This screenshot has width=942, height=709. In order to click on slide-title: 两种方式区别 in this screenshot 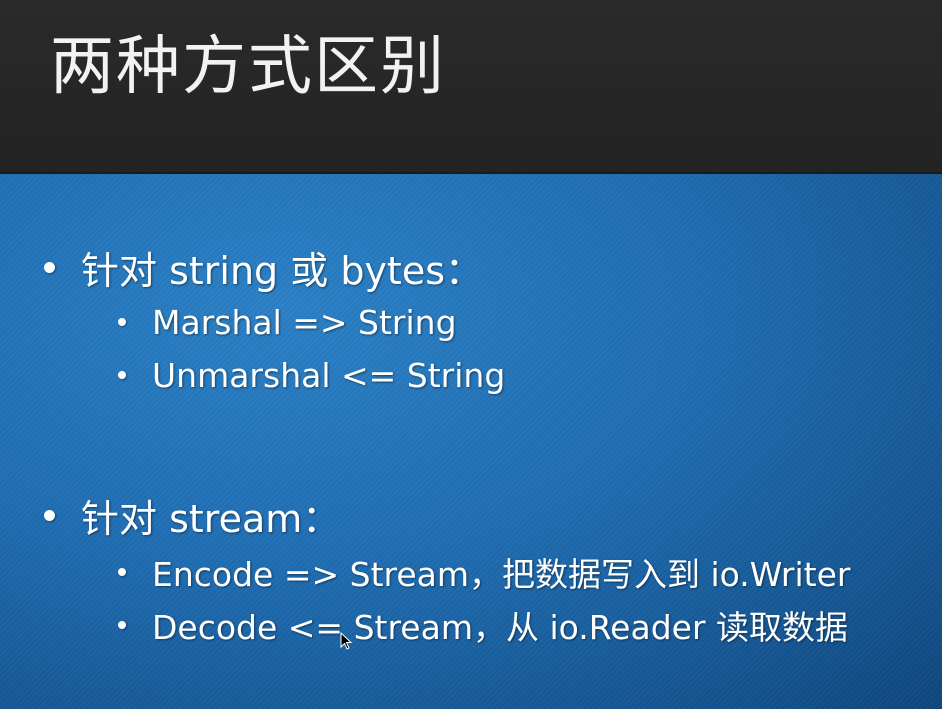, I will do `click(248, 67)`.